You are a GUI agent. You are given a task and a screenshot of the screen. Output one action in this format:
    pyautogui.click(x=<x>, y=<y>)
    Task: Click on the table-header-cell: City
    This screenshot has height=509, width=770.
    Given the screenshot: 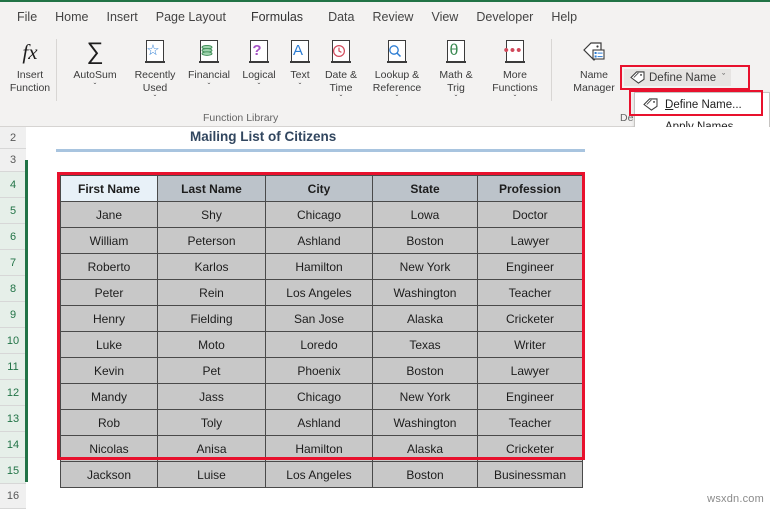 What is the action you would take?
    pyautogui.click(x=319, y=188)
    